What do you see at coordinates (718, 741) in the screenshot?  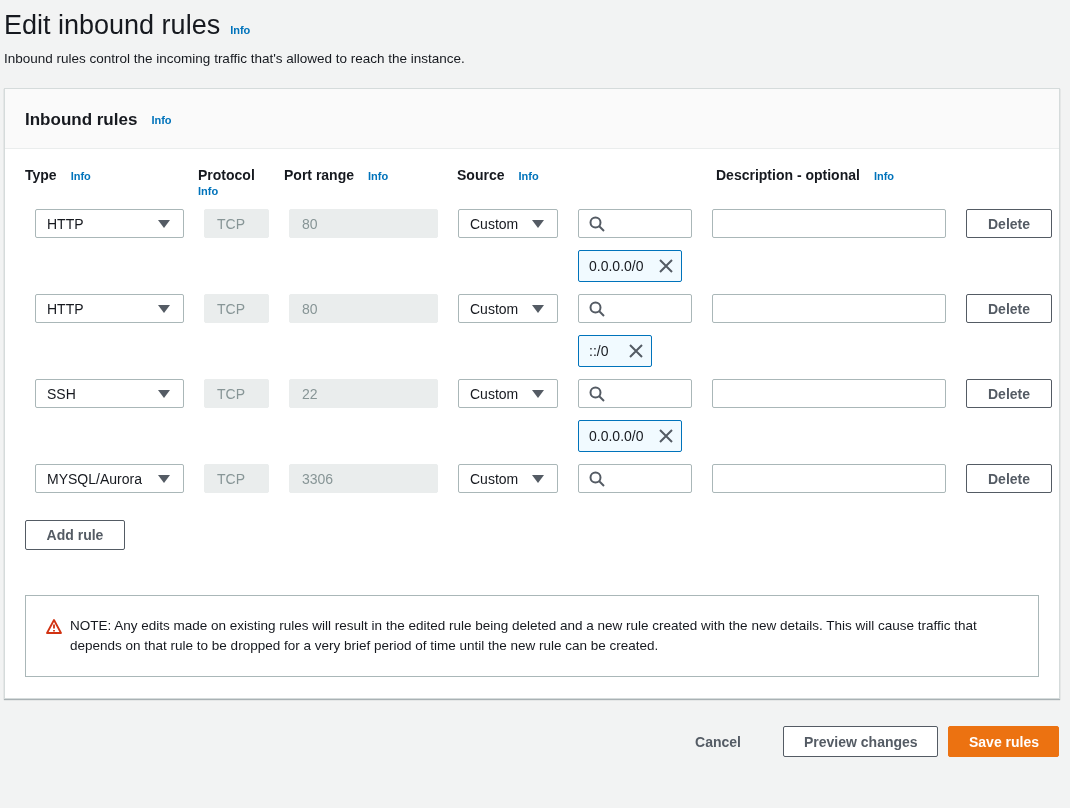 I see `cancel-button: Cancel` at bounding box center [718, 741].